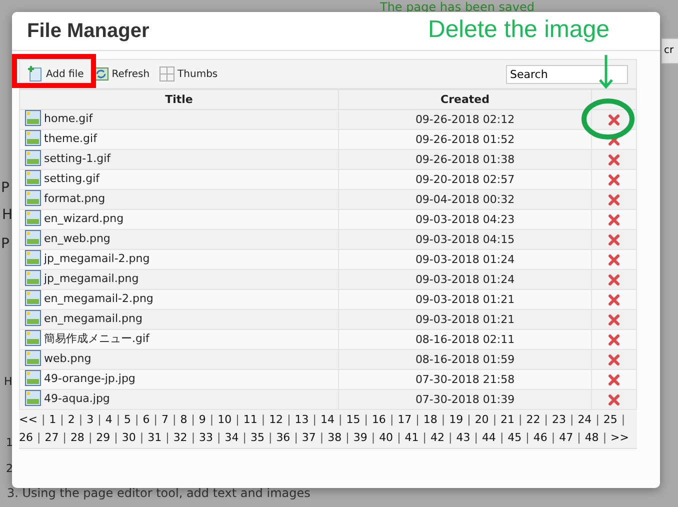 The width and height of the screenshot is (678, 507). Describe the element at coordinates (77, 437) in the screenshot. I see `page-link: 28` at that location.